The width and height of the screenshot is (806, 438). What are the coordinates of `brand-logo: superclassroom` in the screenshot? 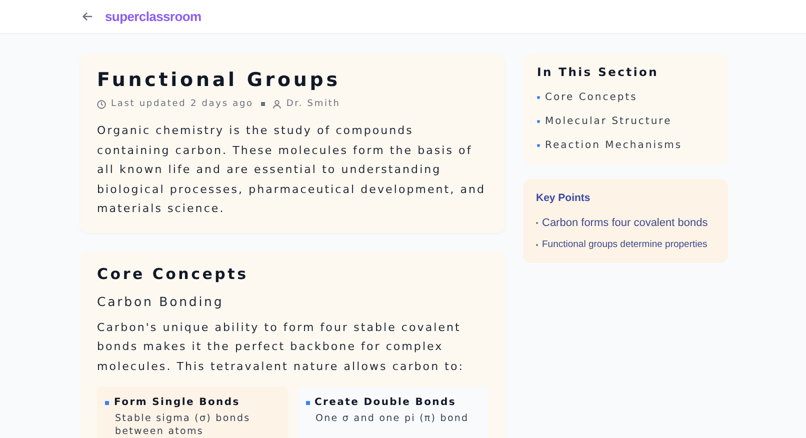 It's located at (153, 16).